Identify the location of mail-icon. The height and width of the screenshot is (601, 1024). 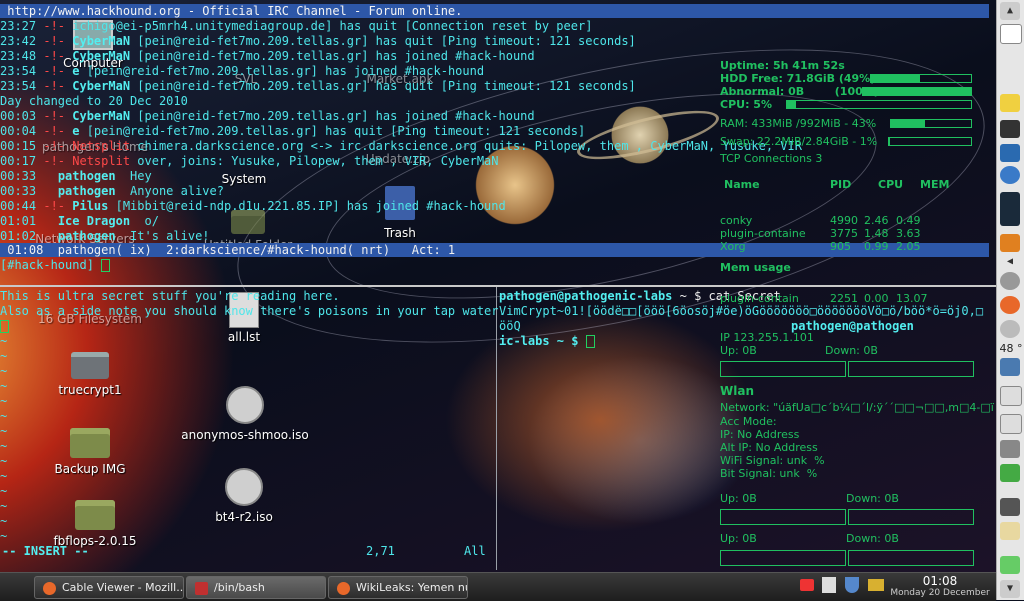
(807, 585).